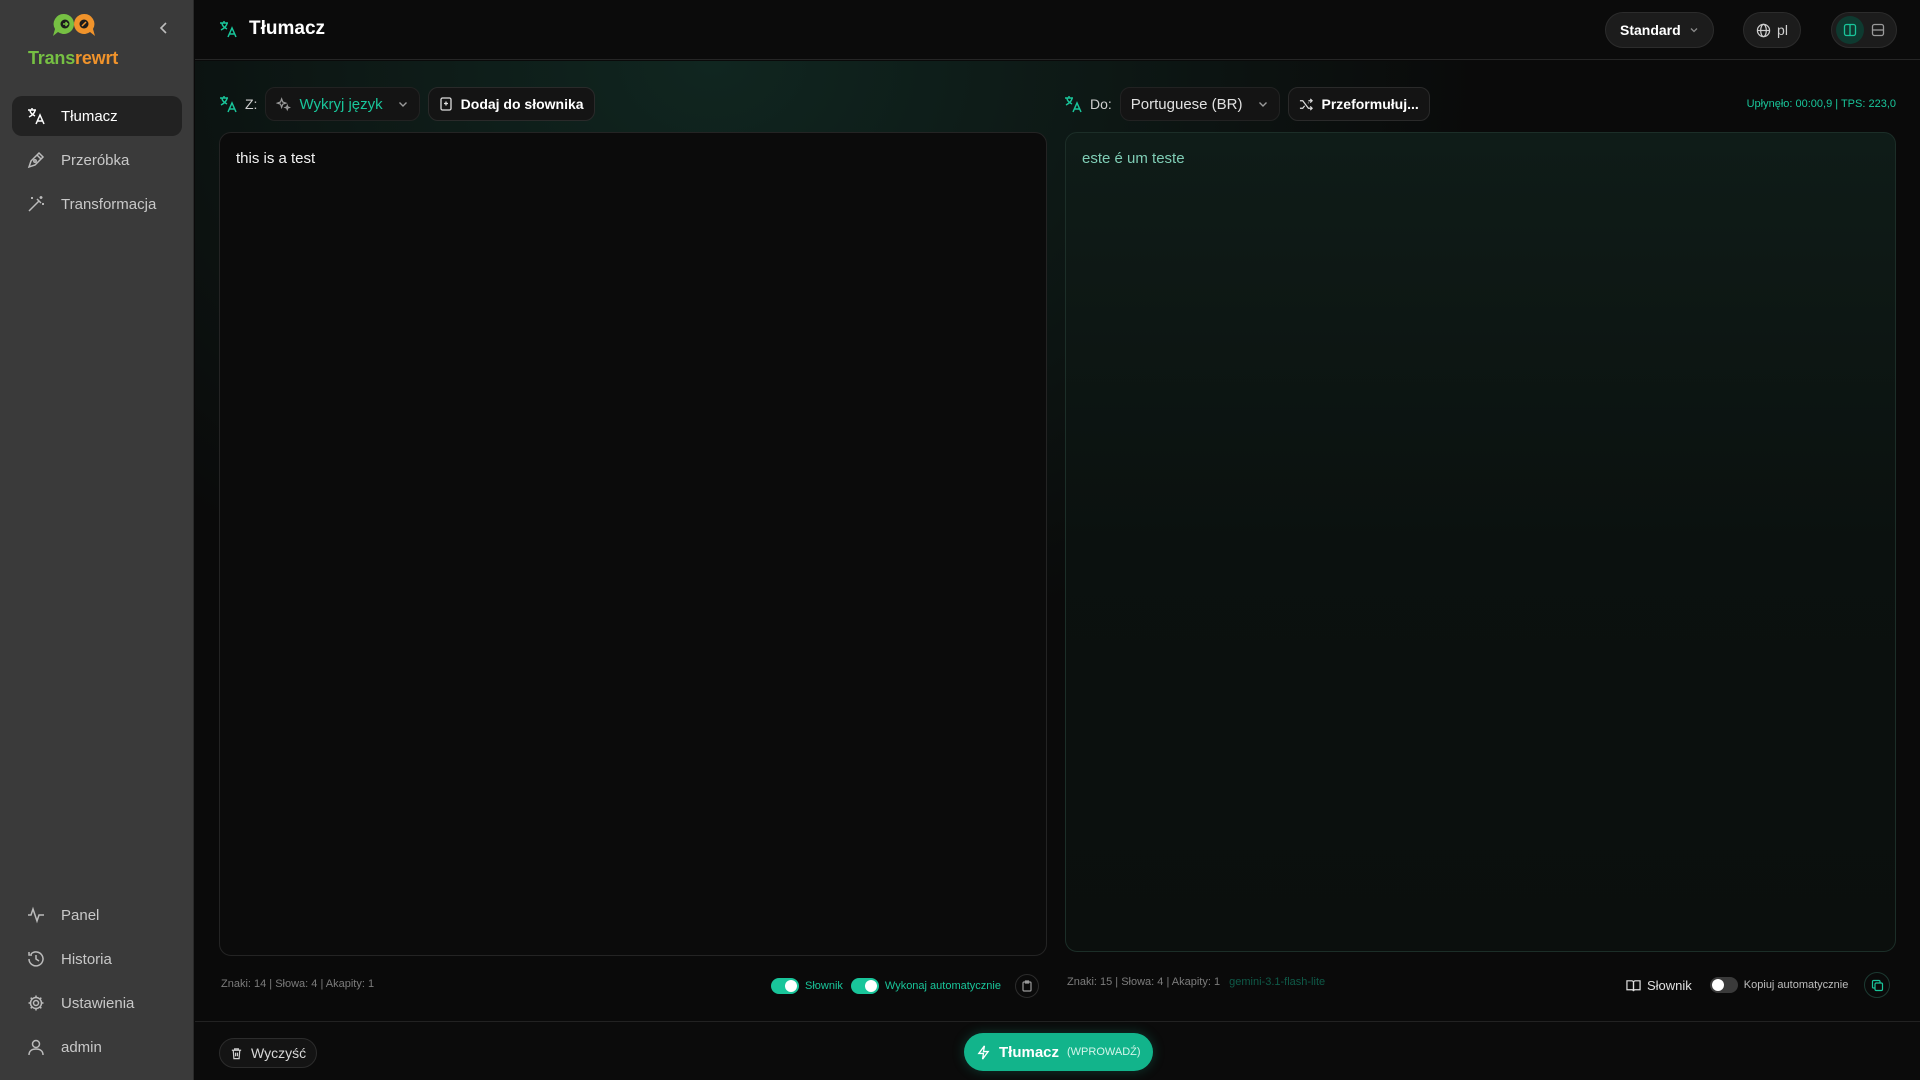 This screenshot has height=1080, width=1920. I want to click on source-options: Słownik Wykonaj automatycznie, so click(905, 986).